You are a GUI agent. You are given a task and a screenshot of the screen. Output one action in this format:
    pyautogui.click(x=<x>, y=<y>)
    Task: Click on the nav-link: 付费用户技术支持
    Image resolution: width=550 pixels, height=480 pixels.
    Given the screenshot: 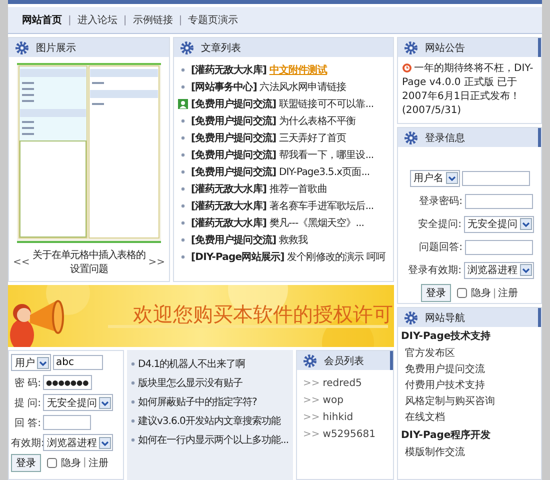 What is the action you would take?
    pyautogui.click(x=445, y=385)
    